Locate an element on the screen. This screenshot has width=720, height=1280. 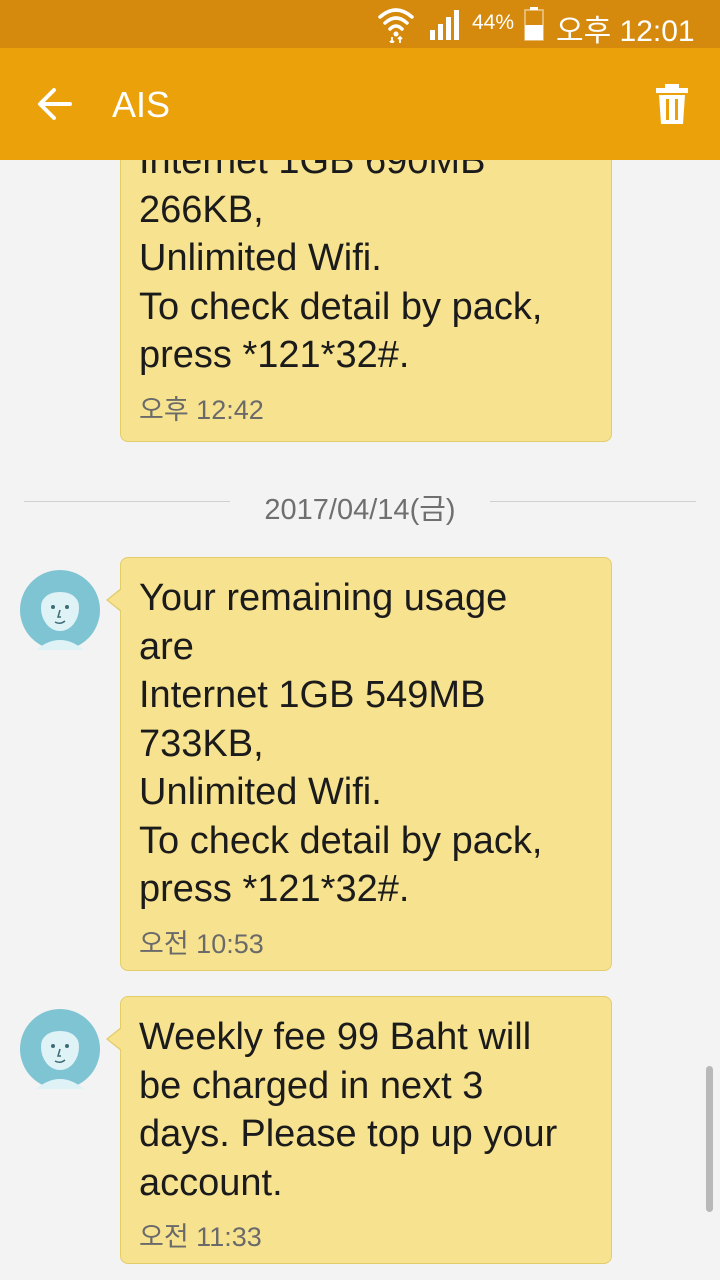
conversation-title: AIS is located at coordinates (141, 104).